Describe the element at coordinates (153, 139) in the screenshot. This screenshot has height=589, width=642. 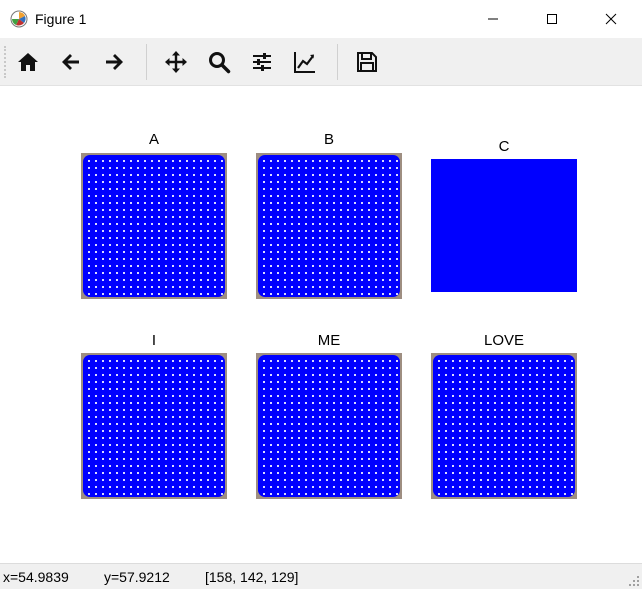
I see `subplot-title: A` at that location.